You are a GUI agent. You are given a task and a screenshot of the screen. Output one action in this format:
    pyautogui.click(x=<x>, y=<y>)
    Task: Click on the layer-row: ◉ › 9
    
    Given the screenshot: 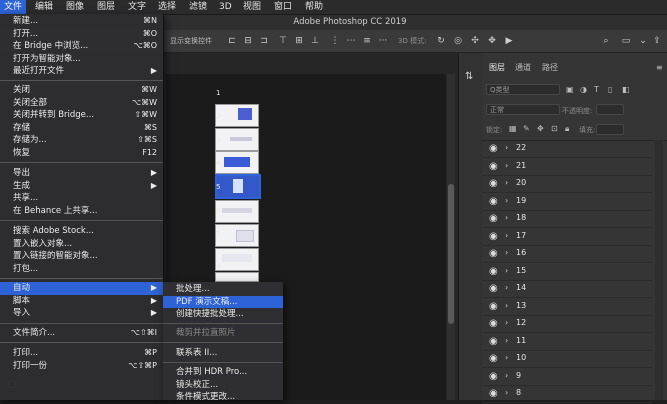 What is the action you would take?
    pyautogui.click(x=567, y=377)
    